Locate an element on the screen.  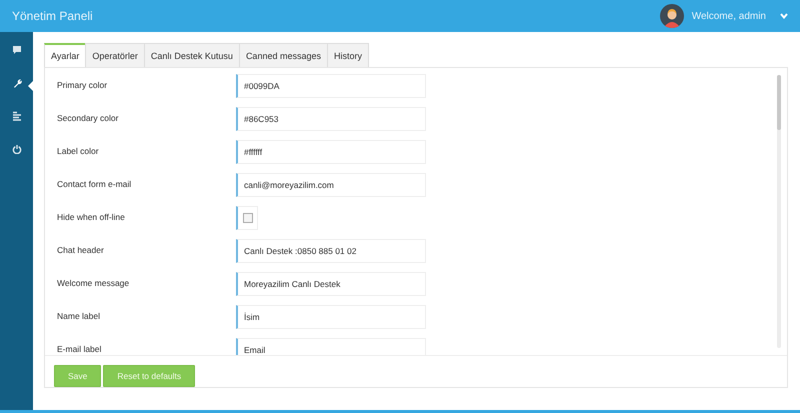
field-label: Welcome message is located at coordinates (93, 282).